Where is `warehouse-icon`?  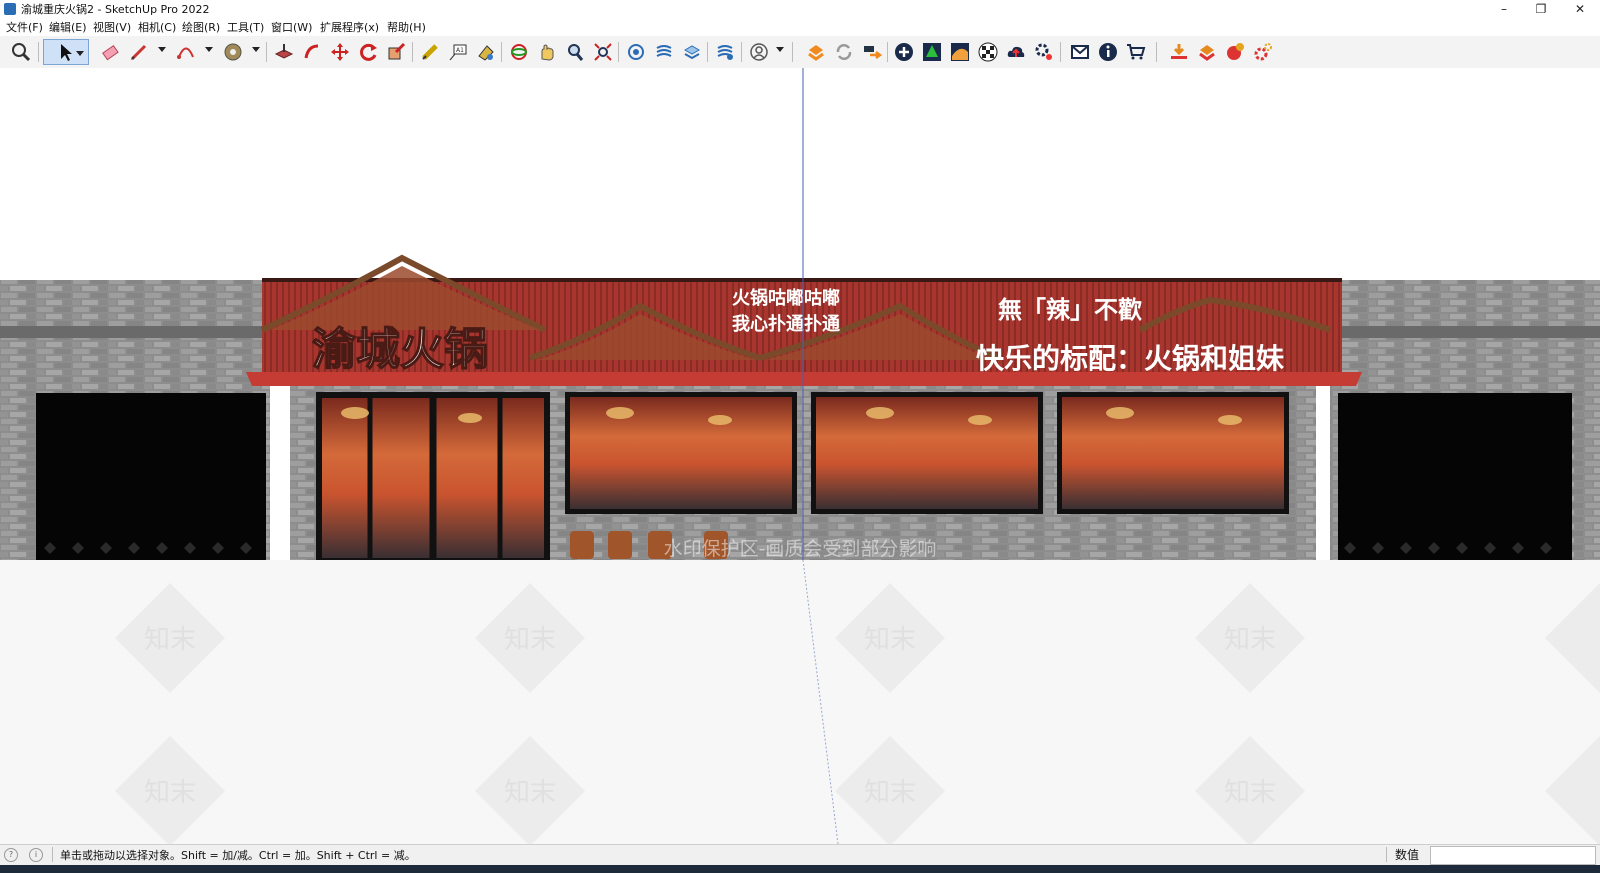 warehouse-icon is located at coordinates (816, 52).